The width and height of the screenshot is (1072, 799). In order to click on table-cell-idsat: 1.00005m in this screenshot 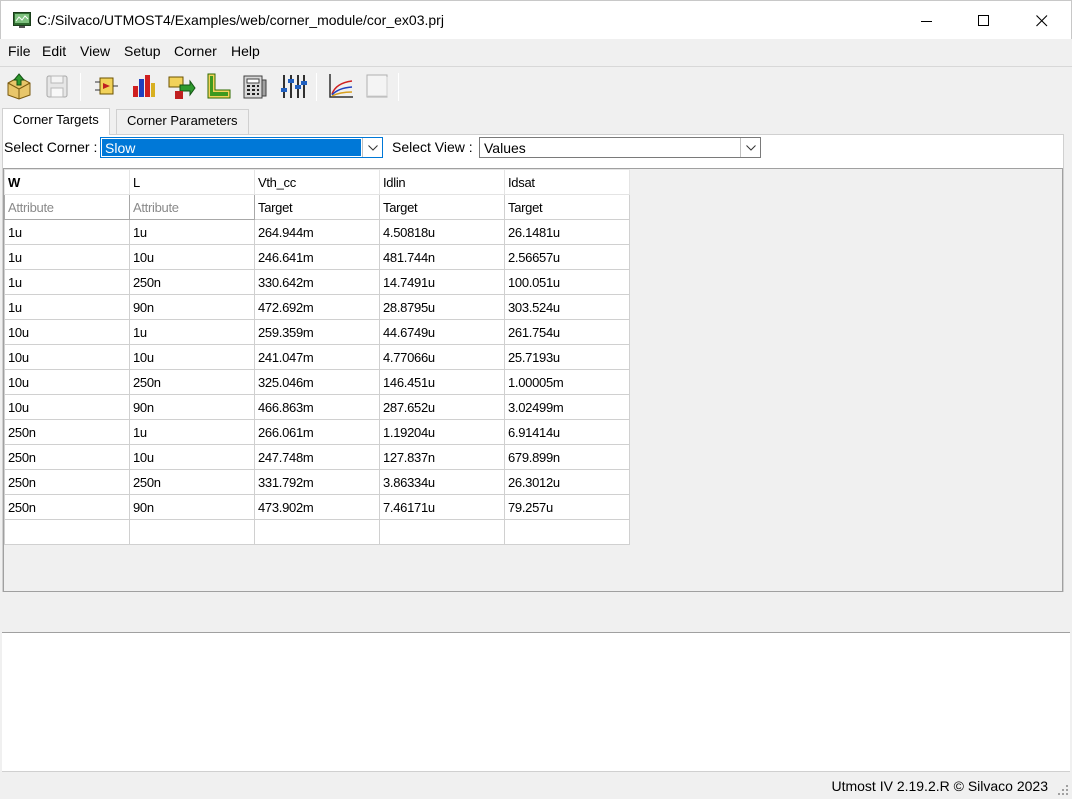, I will do `click(567, 382)`.